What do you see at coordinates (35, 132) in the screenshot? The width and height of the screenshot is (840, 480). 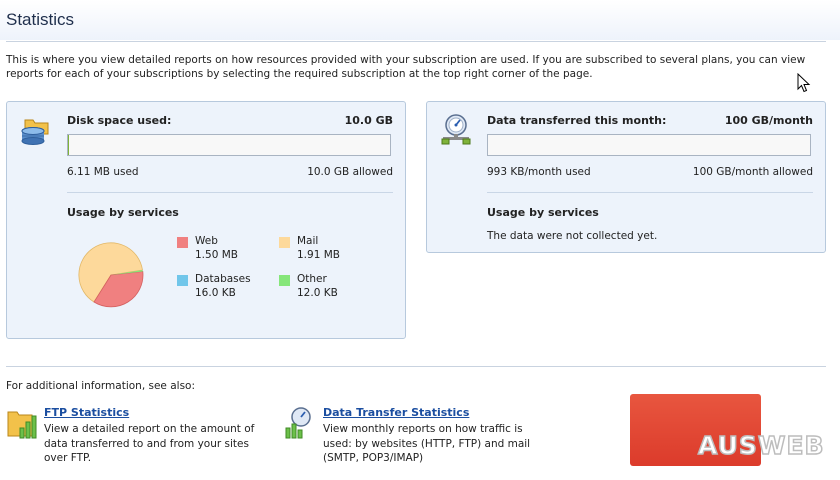 I see `database-folder-icon` at bounding box center [35, 132].